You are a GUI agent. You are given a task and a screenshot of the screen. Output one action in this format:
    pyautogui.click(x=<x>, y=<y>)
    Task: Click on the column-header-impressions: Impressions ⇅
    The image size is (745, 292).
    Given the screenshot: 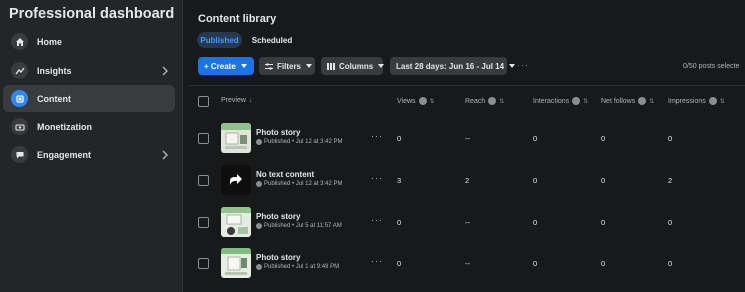 What is the action you would take?
    pyautogui.click(x=696, y=101)
    